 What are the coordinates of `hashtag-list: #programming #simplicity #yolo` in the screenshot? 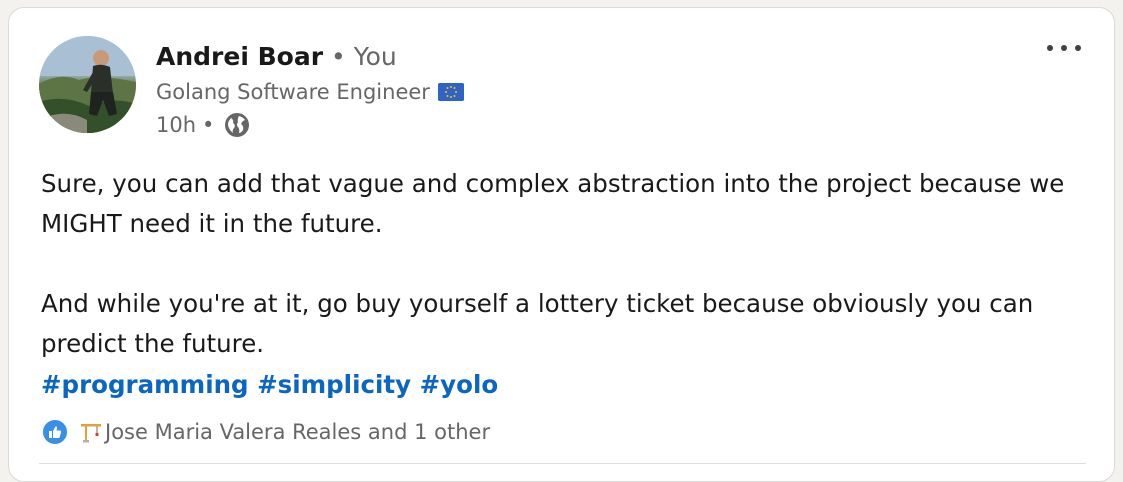 It's located at (269, 385).